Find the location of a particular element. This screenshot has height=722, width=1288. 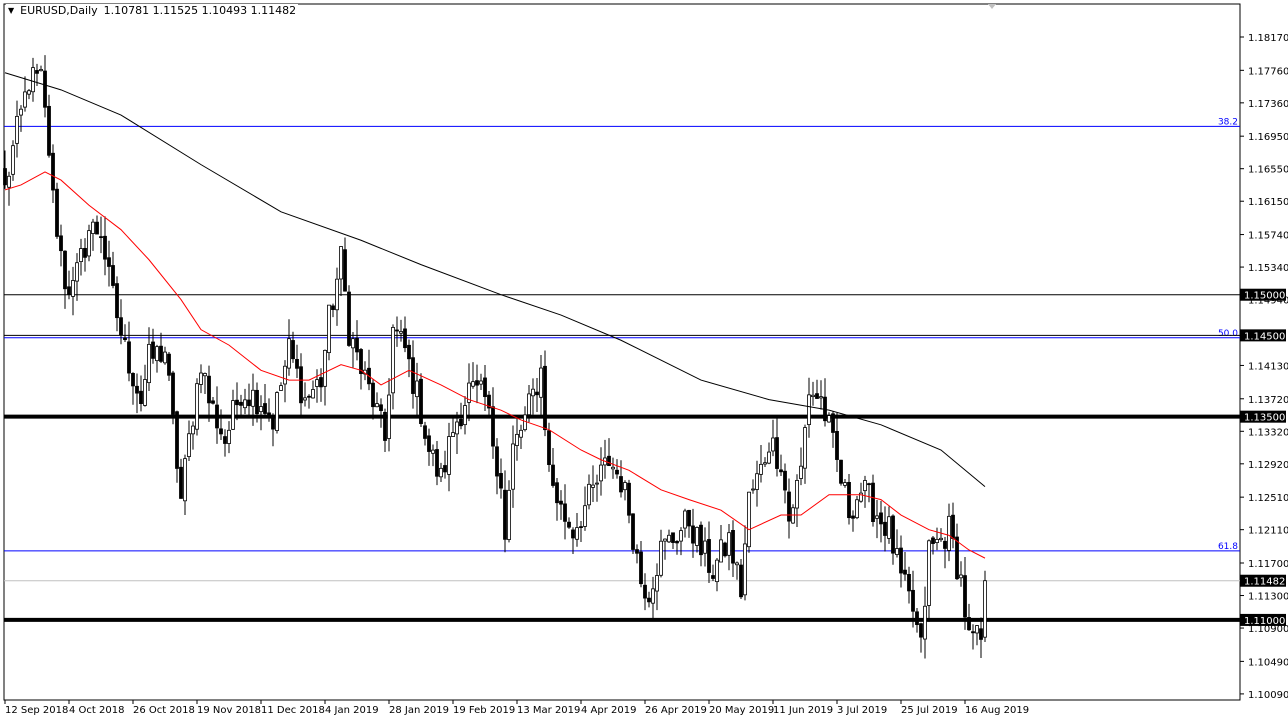

y-tick-label: 1.13320 is located at coordinates (1268, 432).